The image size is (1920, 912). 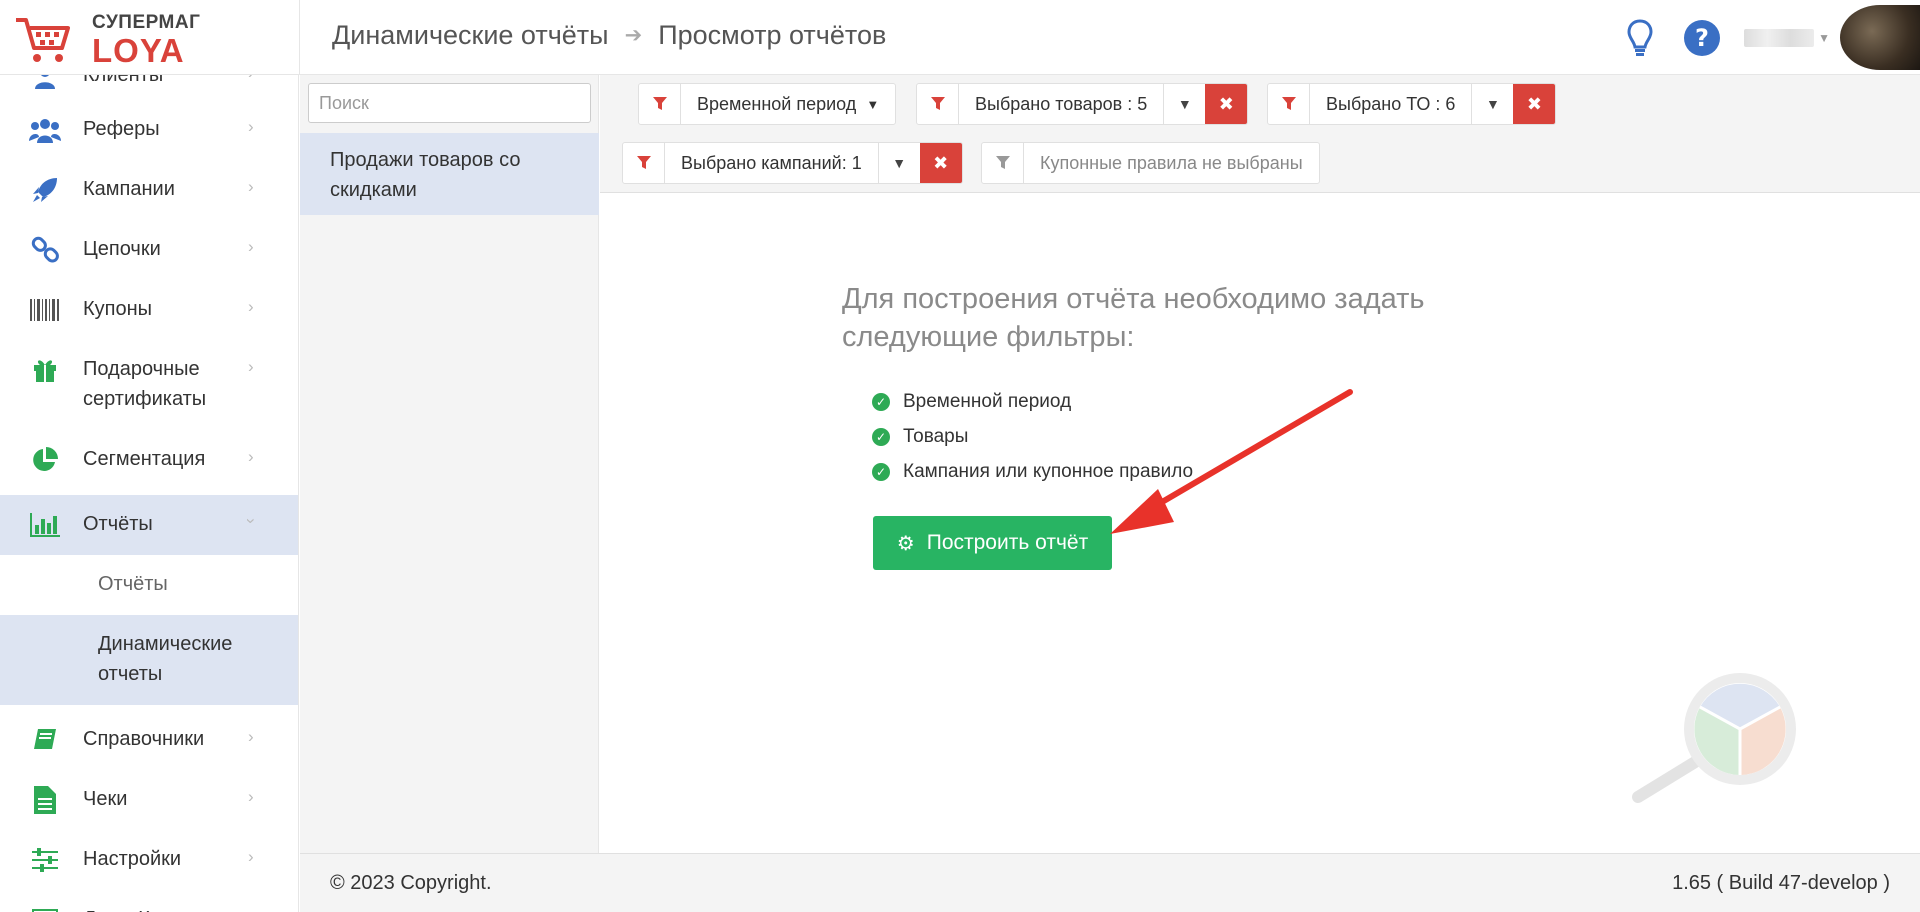 I want to click on build-report-button: ⚙ Построить отчёт, so click(x=992, y=543).